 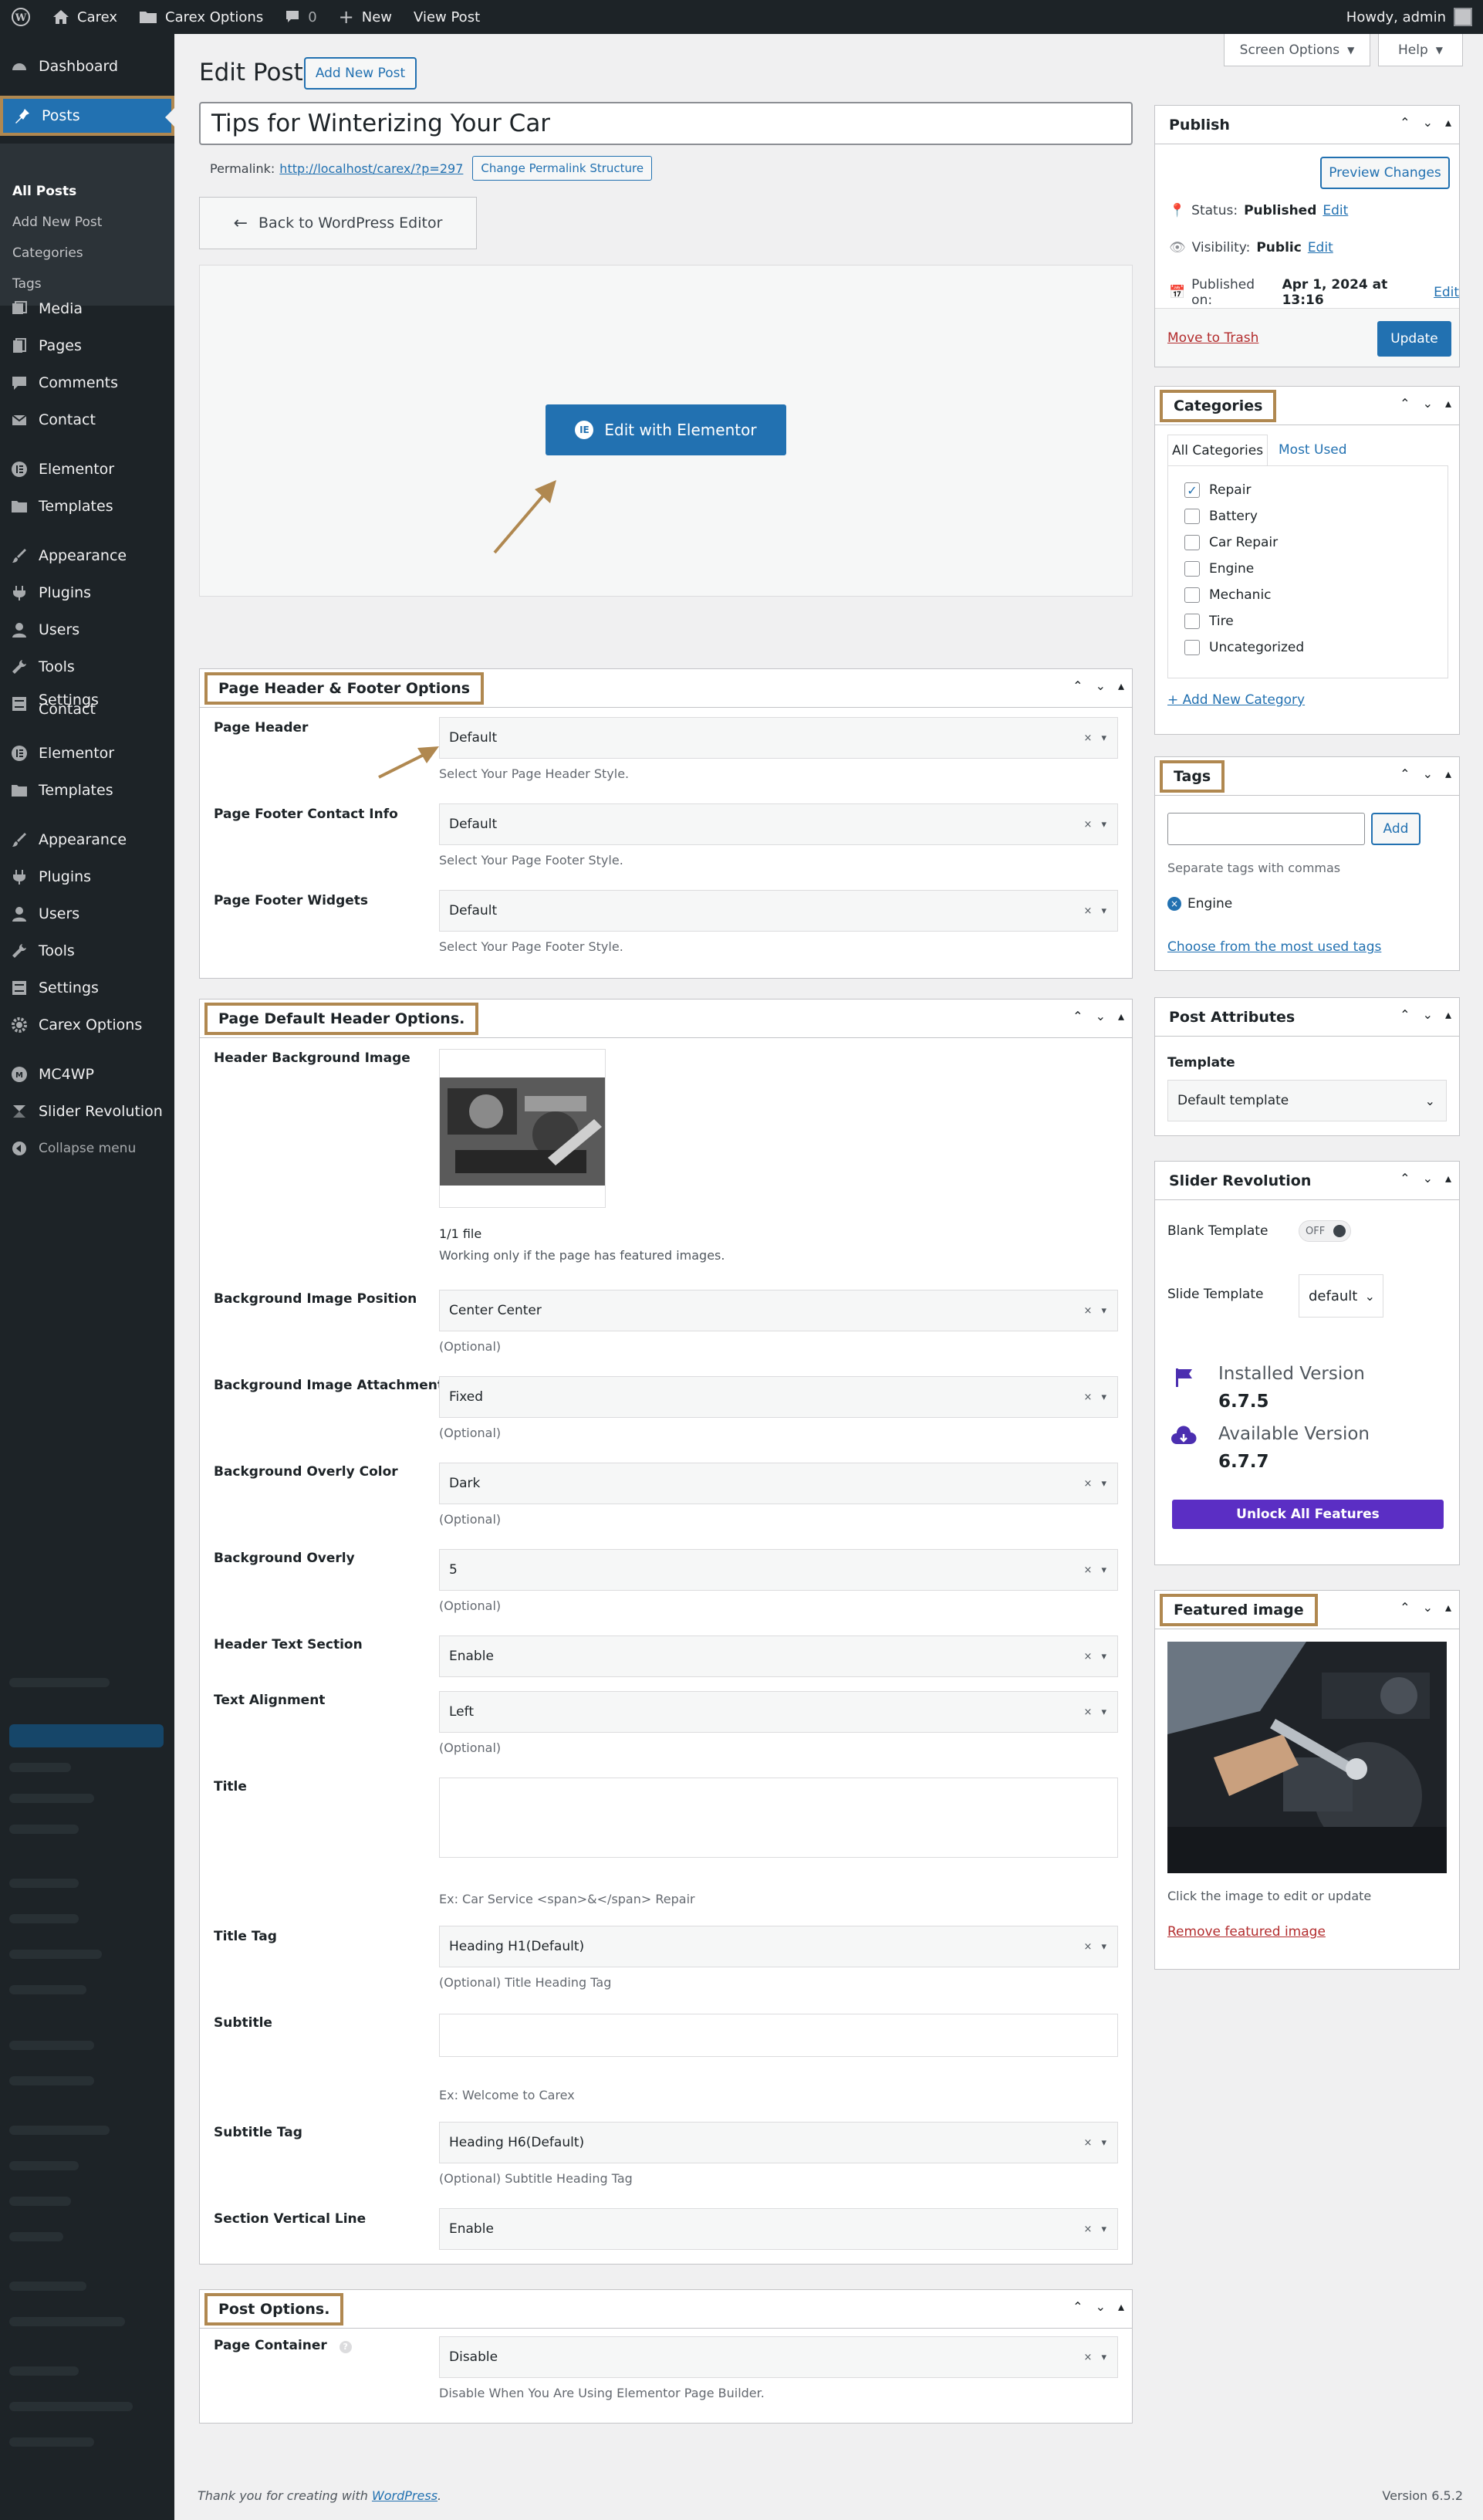 What do you see at coordinates (21, 17) in the screenshot?
I see `wp-logo-menu: W` at bounding box center [21, 17].